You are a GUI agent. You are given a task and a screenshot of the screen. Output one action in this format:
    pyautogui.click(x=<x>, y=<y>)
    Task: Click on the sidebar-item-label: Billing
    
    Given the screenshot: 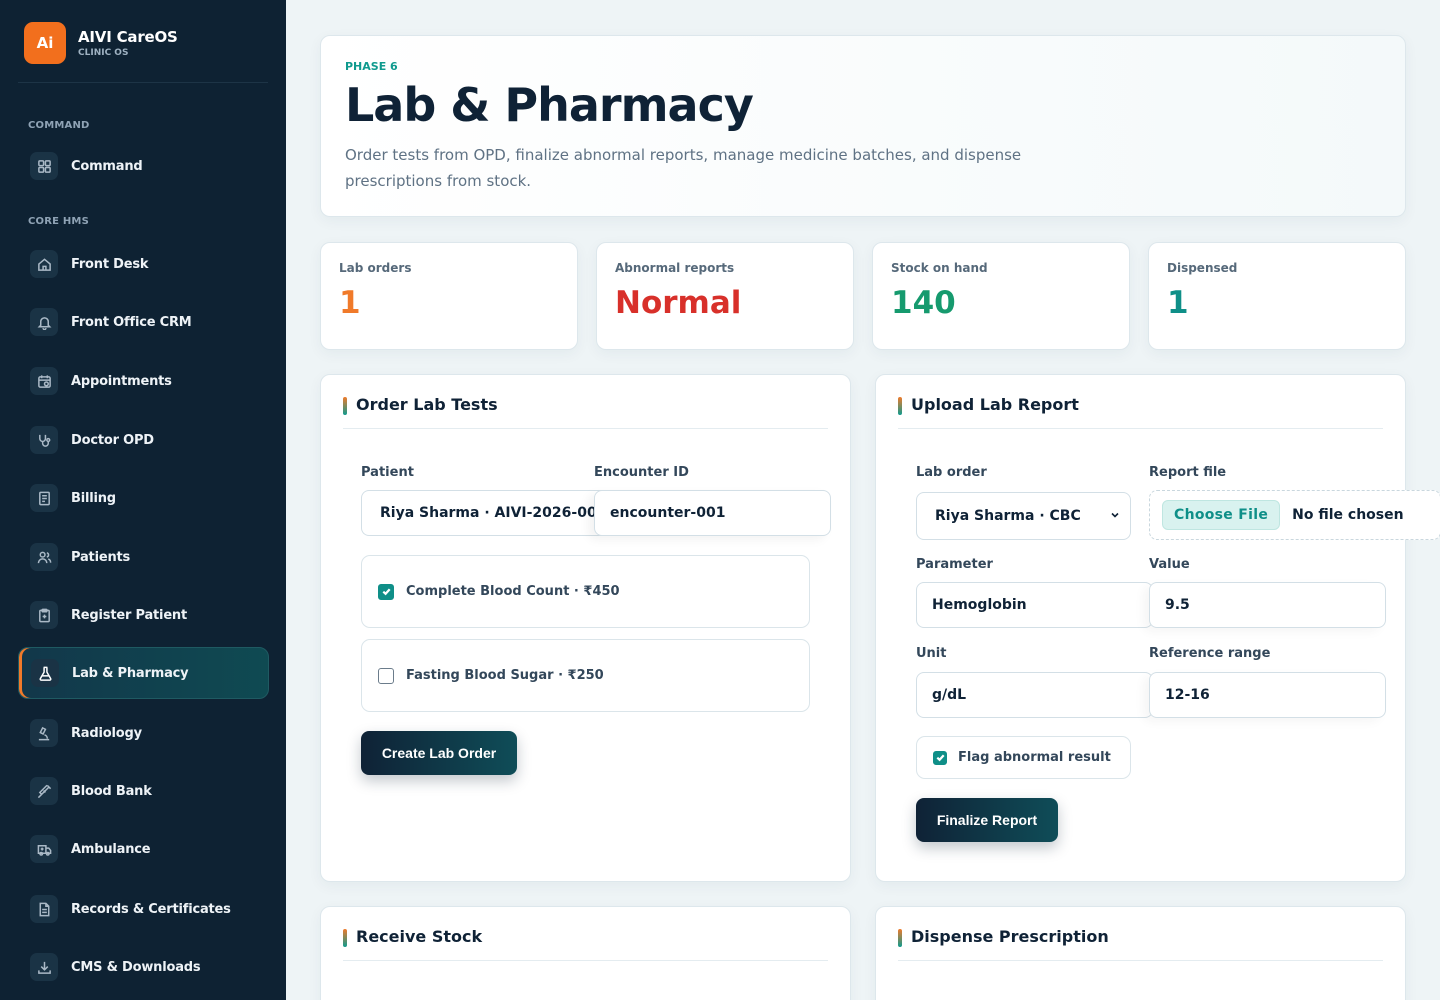 What is the action you would take?
    pyautogui.click(x=93, y=498)
    